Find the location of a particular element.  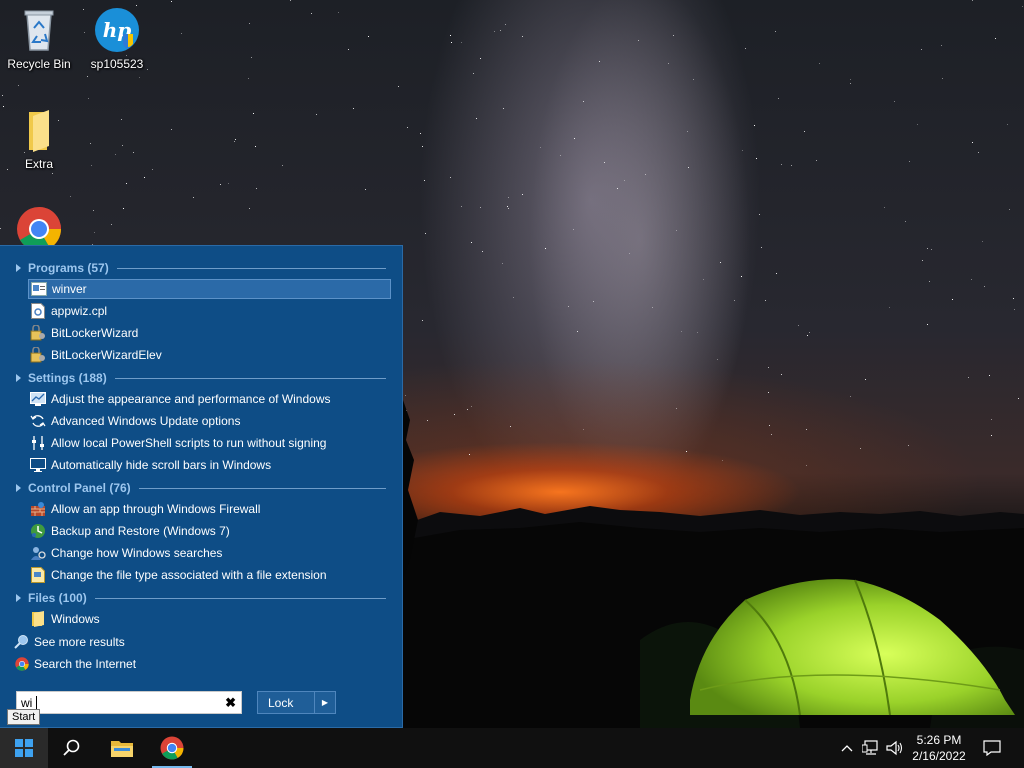

volume-button is located at coordinates (895, 748).